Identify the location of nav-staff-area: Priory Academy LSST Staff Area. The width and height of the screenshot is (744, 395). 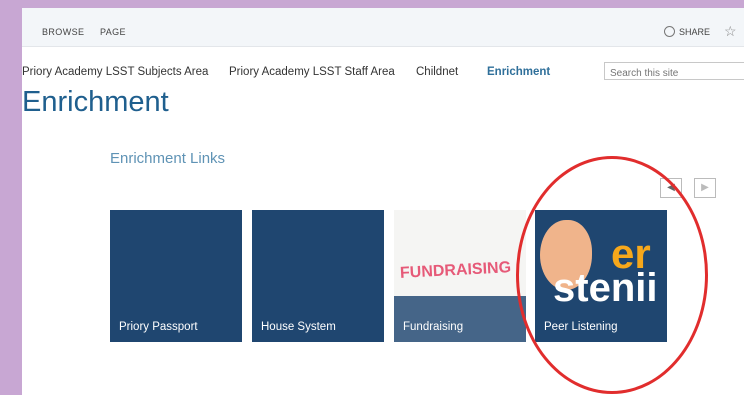
(312, 72).